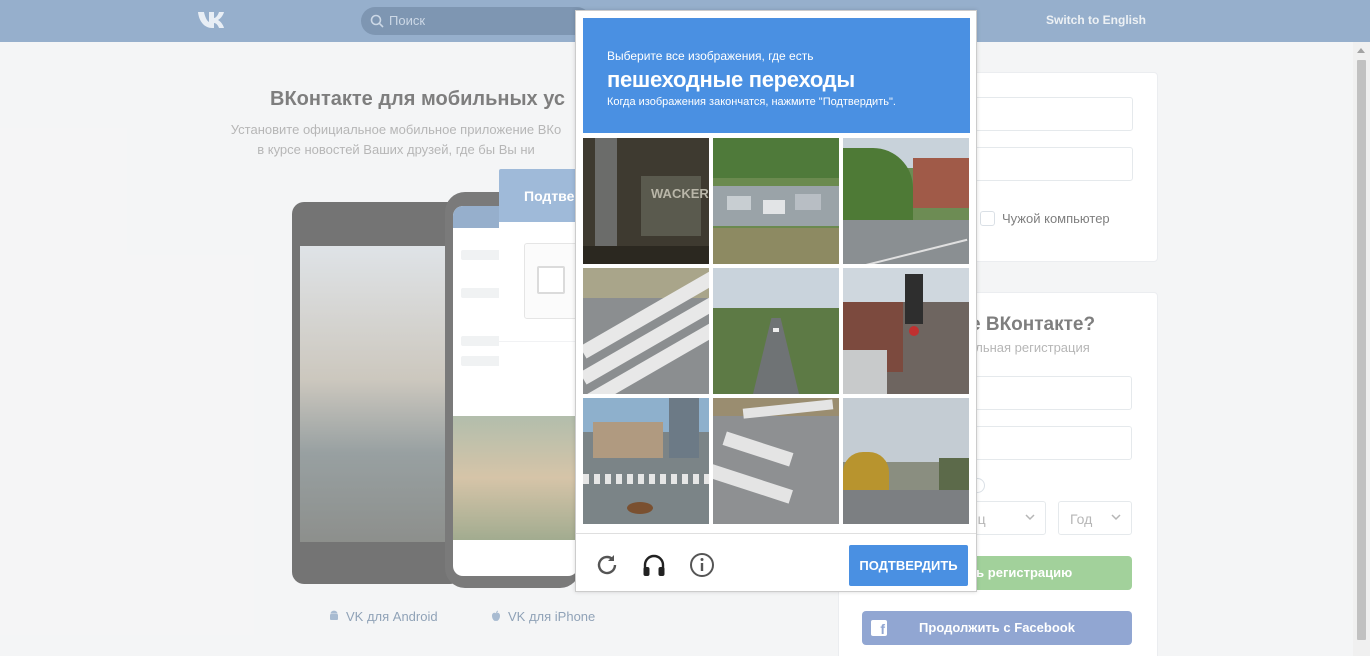  I want to click on scroll-up-arrow-icon, so click(1361, 50).